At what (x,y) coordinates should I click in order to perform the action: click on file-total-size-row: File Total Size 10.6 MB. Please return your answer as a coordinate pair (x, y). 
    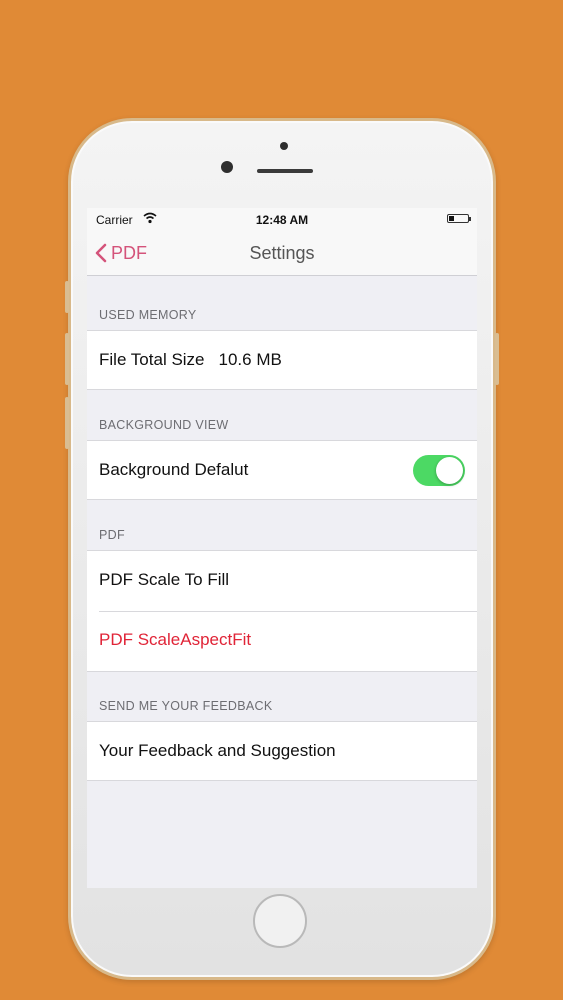
    Looking at the image, I should click on (190, 360).